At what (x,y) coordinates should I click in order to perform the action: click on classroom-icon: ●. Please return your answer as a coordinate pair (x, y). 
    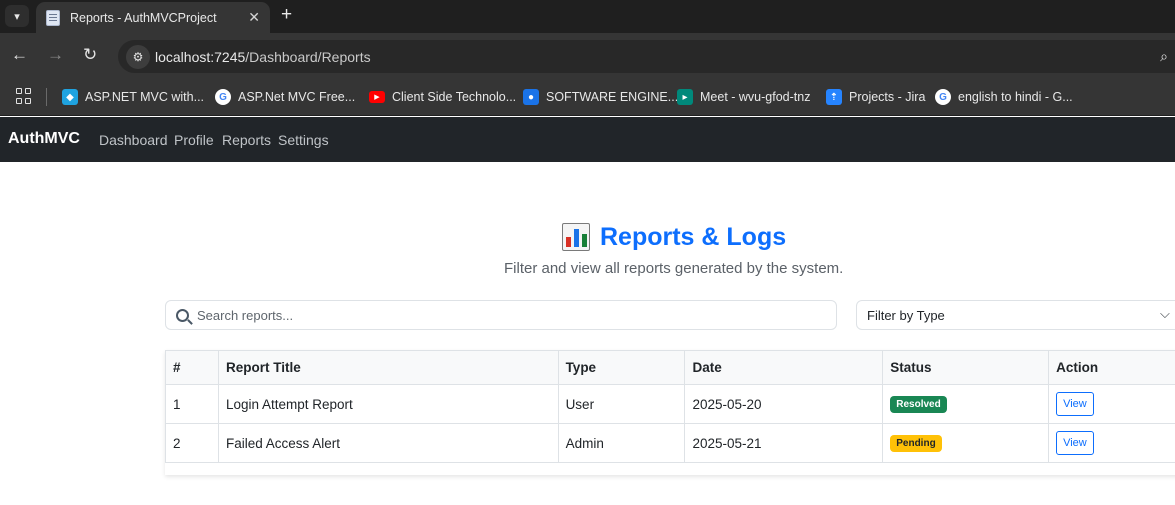
    Looking at the image, I should click on (531, 97).